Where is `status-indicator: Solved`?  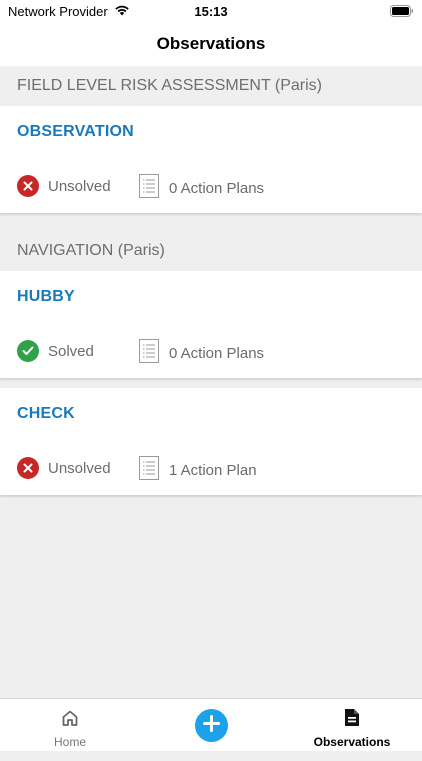 status-indicator: Solved is located at coordinates (55, 351).